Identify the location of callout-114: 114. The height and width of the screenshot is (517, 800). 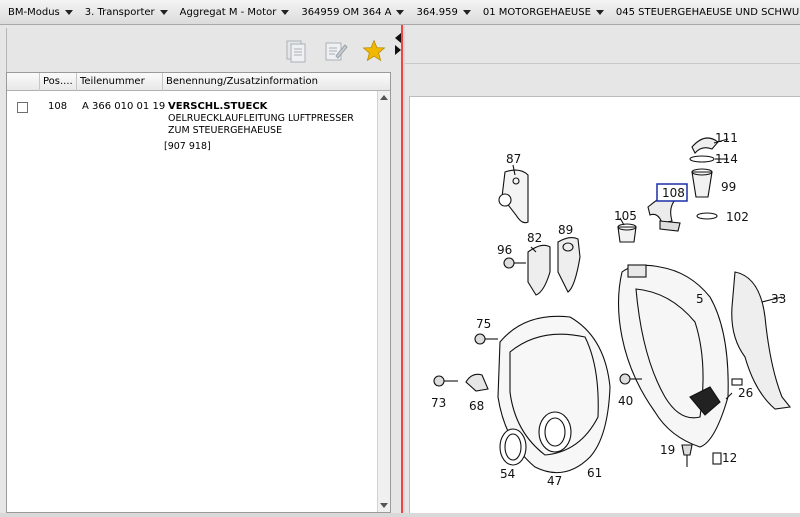
(726, 159).